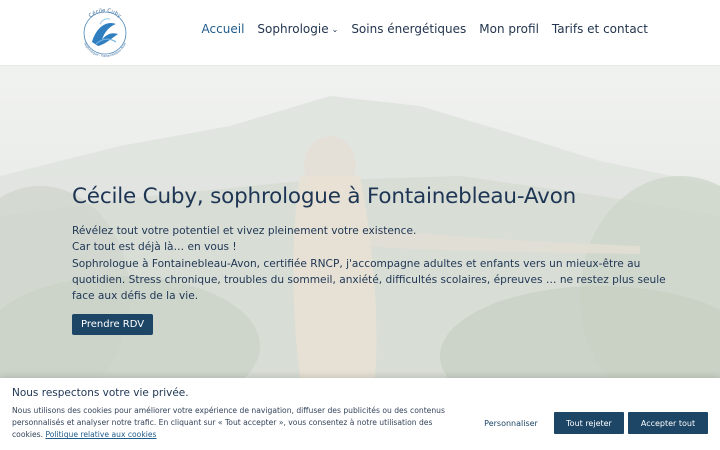  Describe the element at coordinates (154, 247) in the screenshot. I see `hero-line-2: Car tout est déjà là… en vous !` at that location.